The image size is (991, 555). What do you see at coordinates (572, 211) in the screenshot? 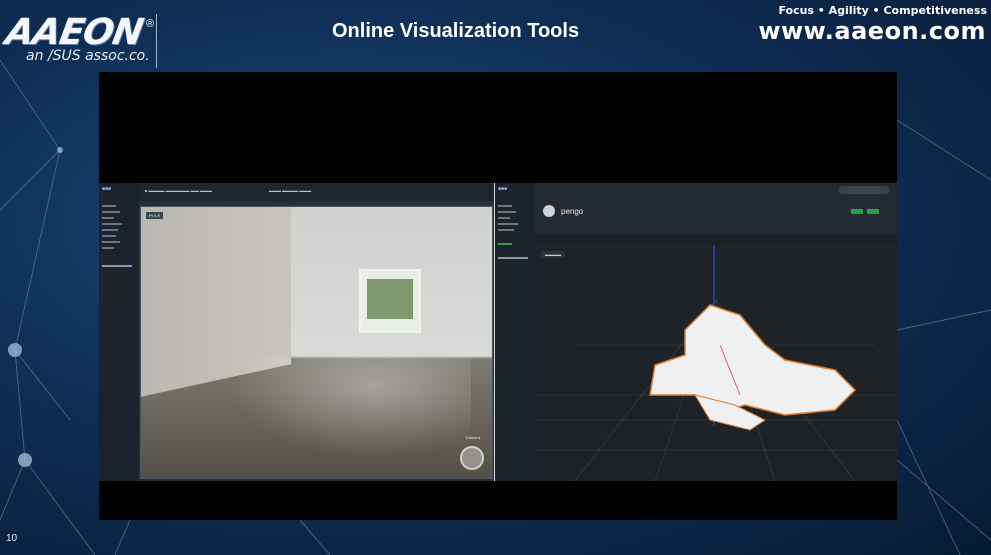
I see `robot-name: pengo` at bounding box center [572, 211].